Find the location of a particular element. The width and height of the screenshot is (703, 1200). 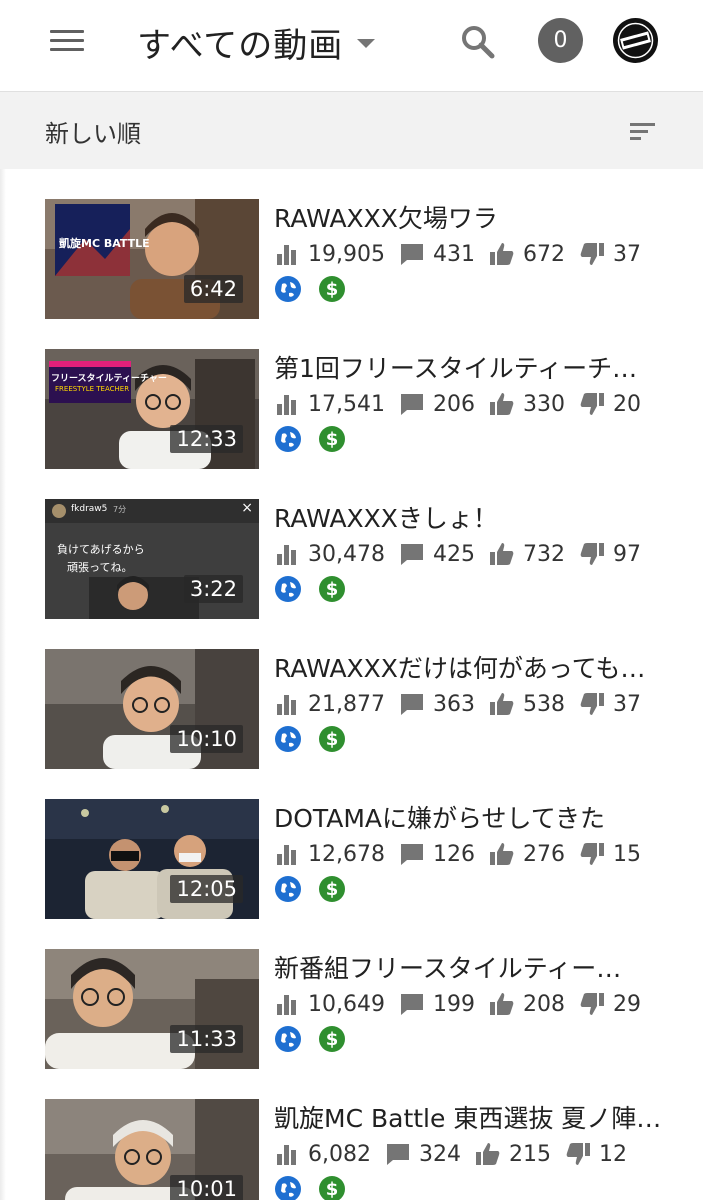

like-count: 276 is located at coordinates (543, 854).